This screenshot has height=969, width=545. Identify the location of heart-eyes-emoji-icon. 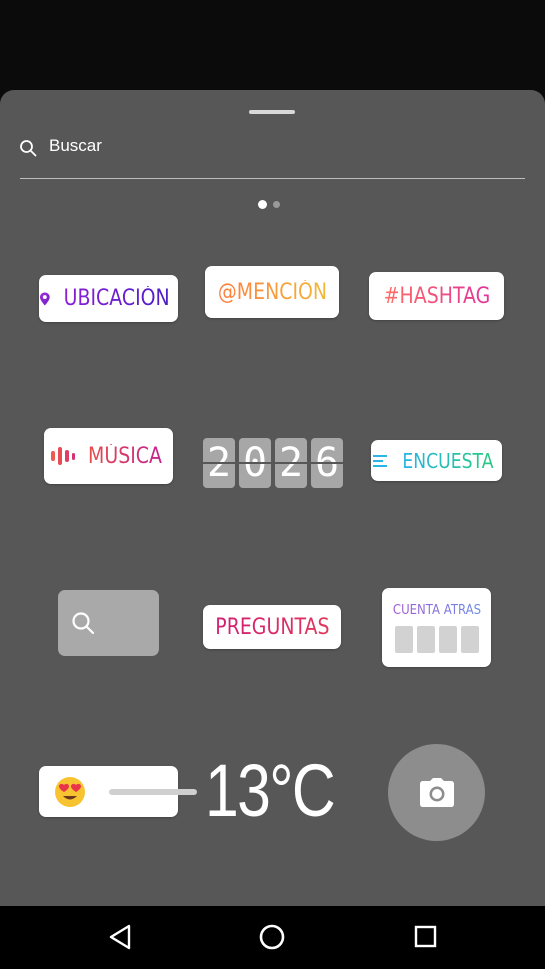
(70, 792).